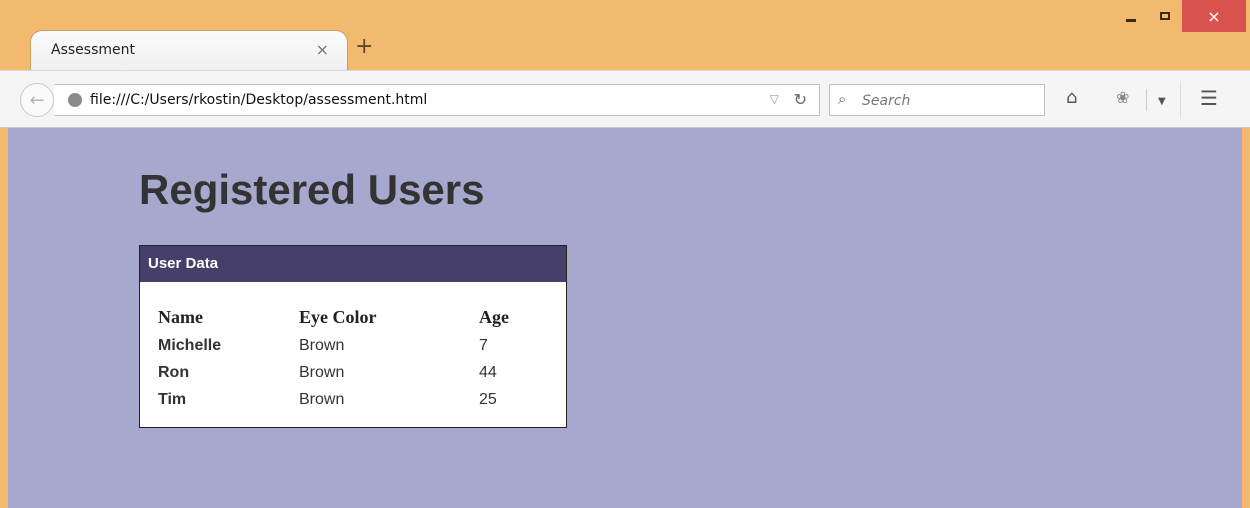  Describe the element at coordinates (348, 399) in the screenshot. I see `table-row: Tim Brown 25` at that location.